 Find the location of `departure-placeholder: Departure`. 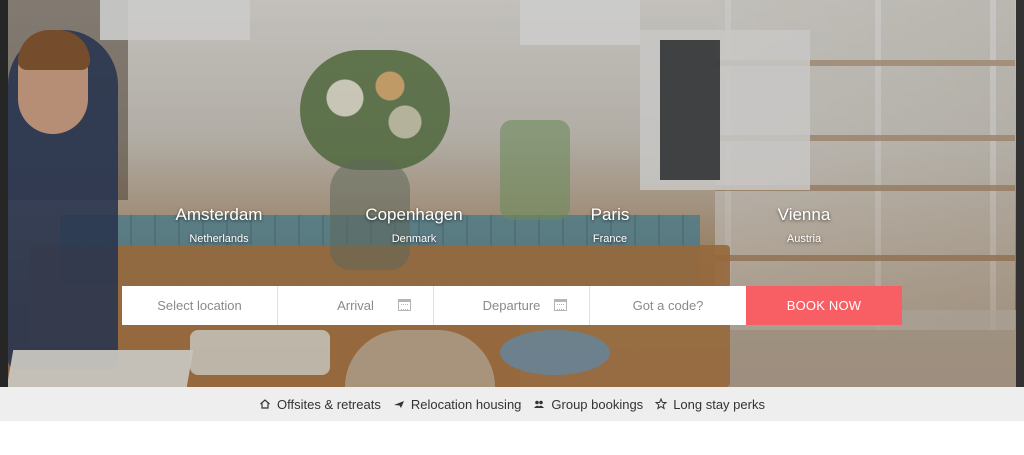

departure-placeholder: Departure is located at coordinates (511, 305).